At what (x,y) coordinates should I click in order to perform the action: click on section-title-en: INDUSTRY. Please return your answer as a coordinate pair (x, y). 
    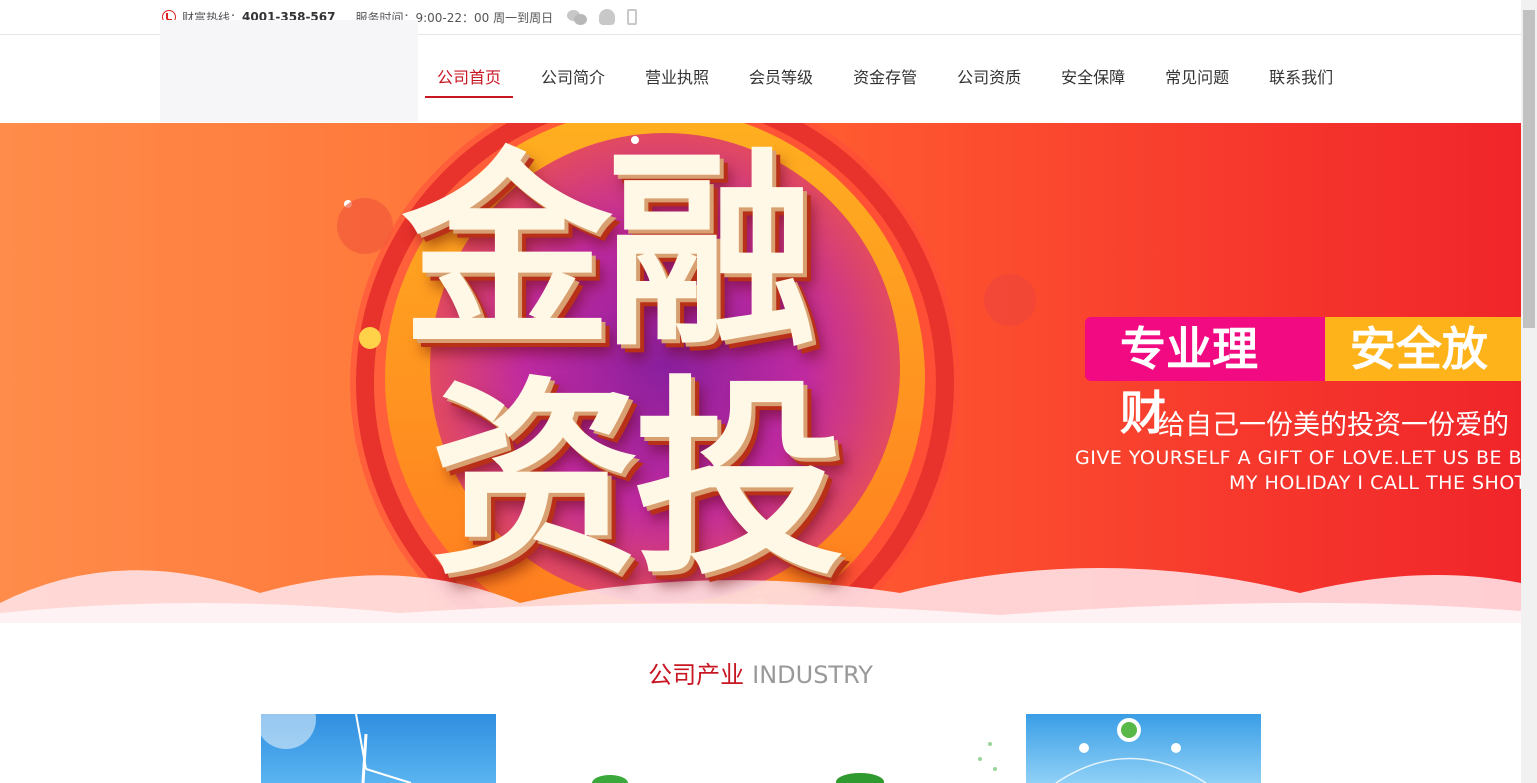
    Looking at the image, I should click on (812, 675).